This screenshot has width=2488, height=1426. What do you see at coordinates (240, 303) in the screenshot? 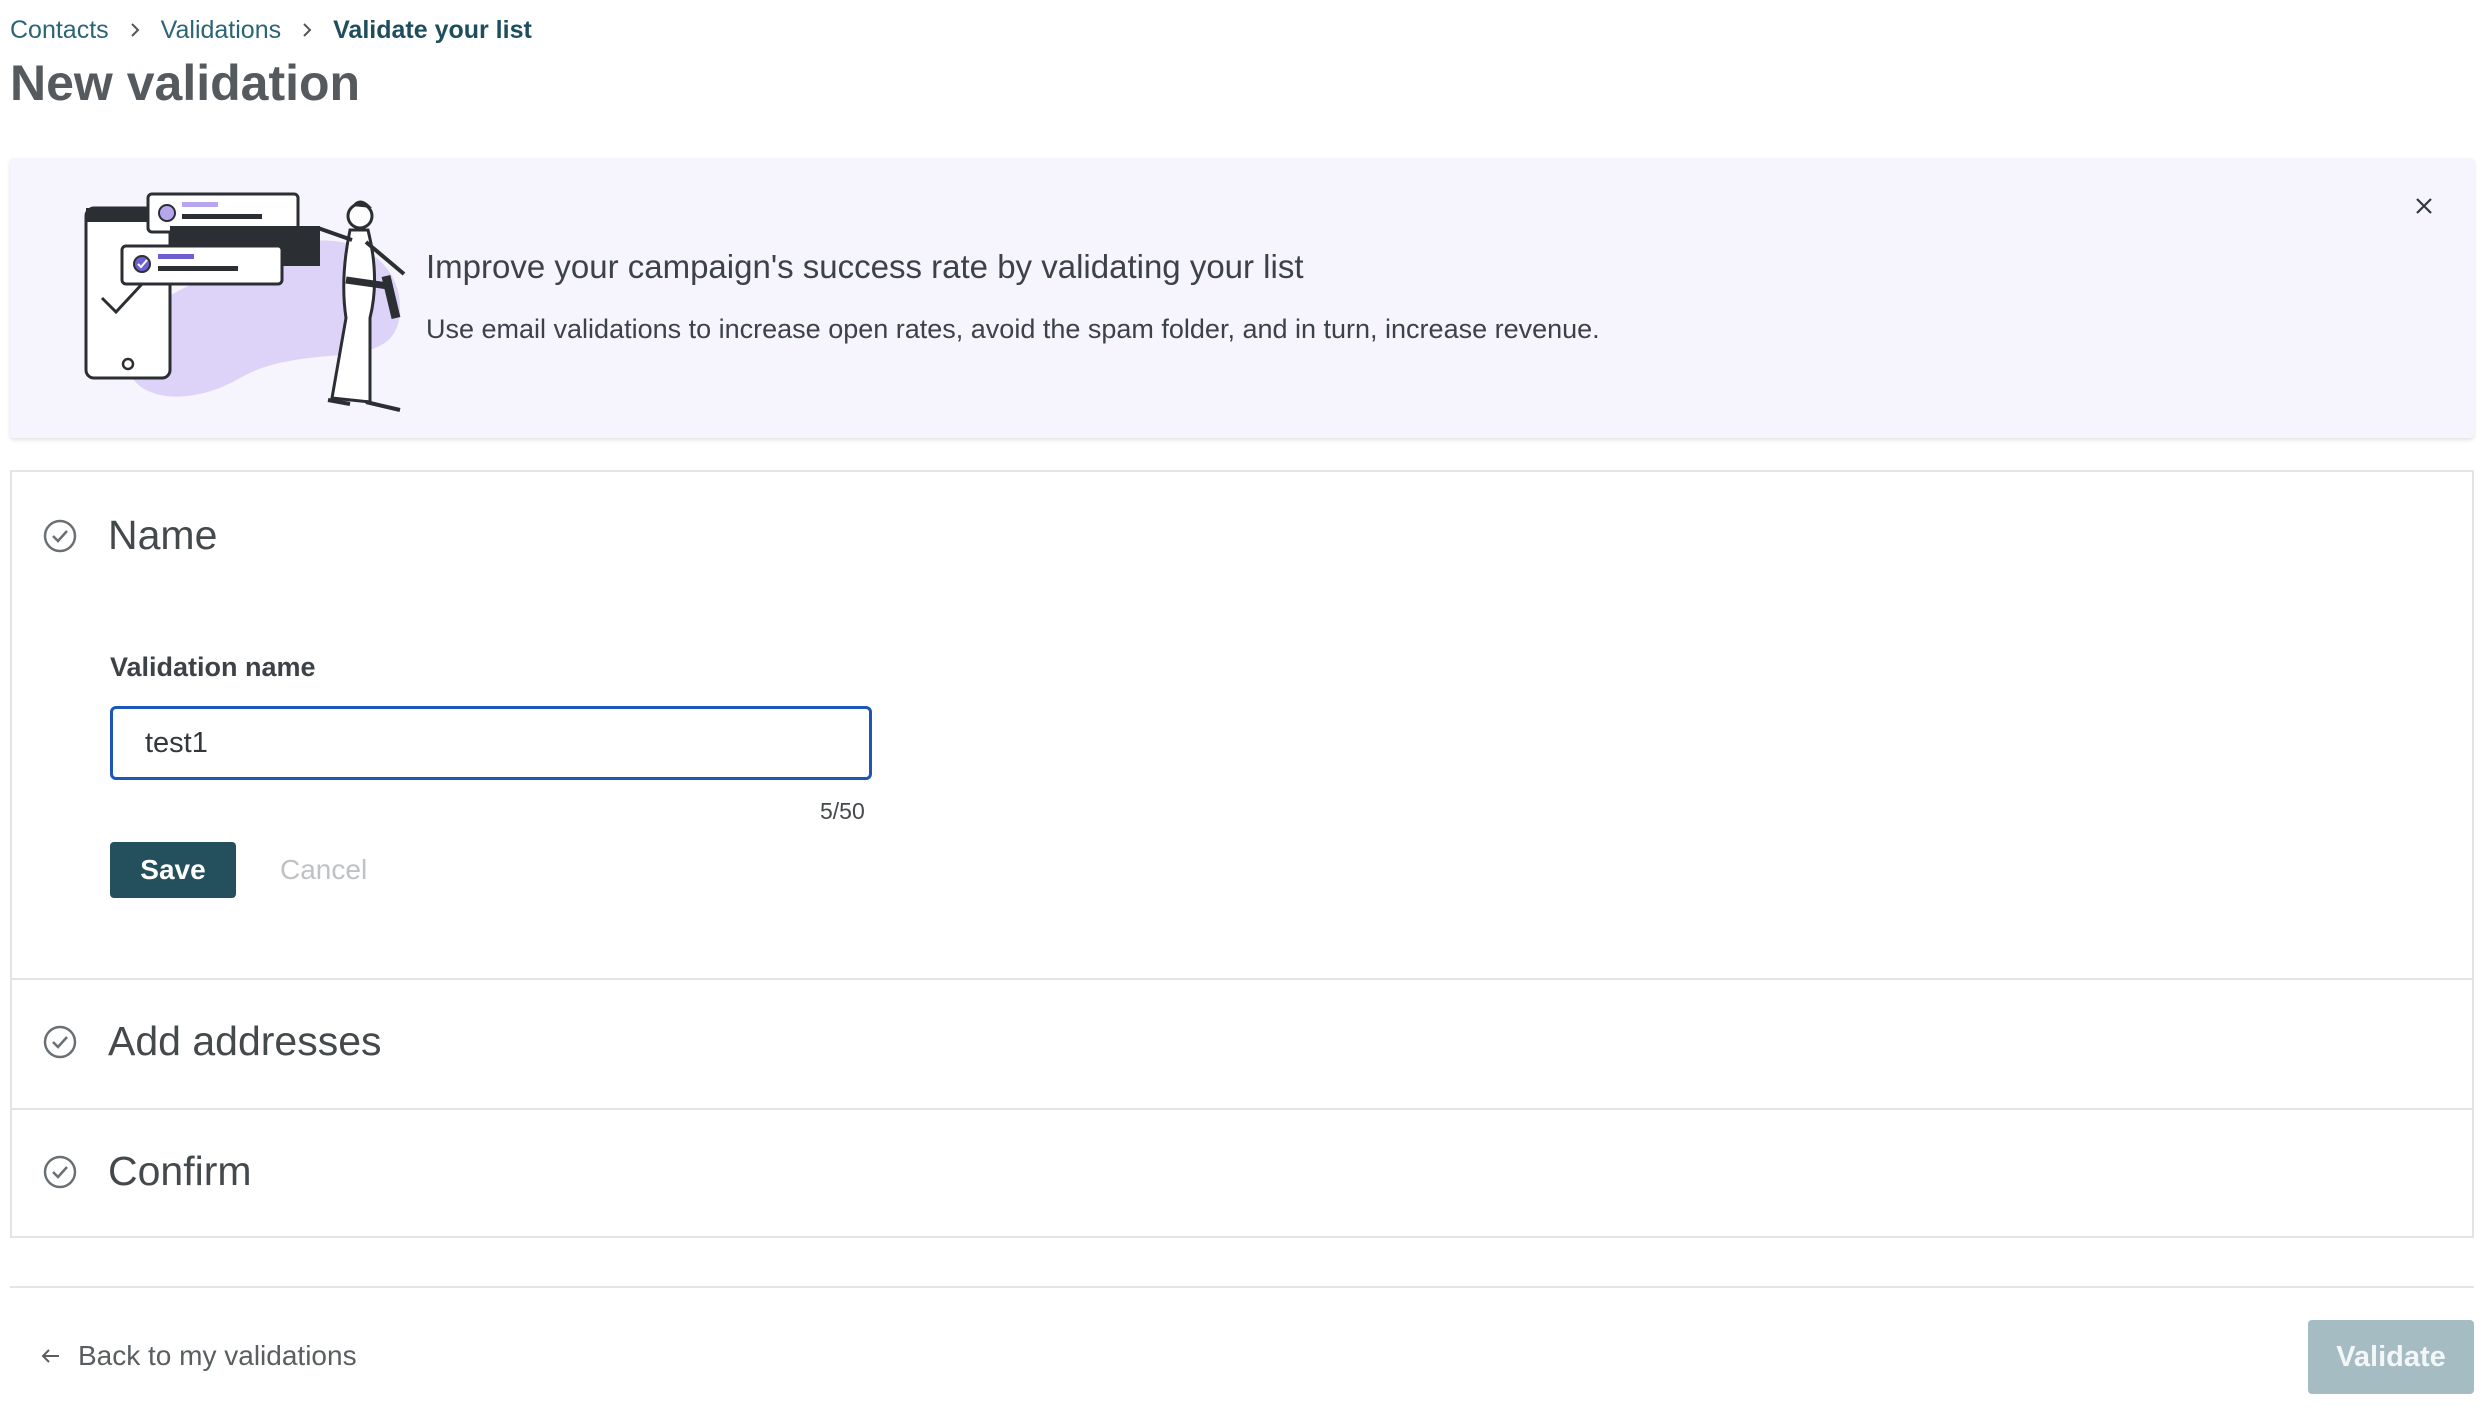
I see `validation-illustration` at bounding box center [240, 303].